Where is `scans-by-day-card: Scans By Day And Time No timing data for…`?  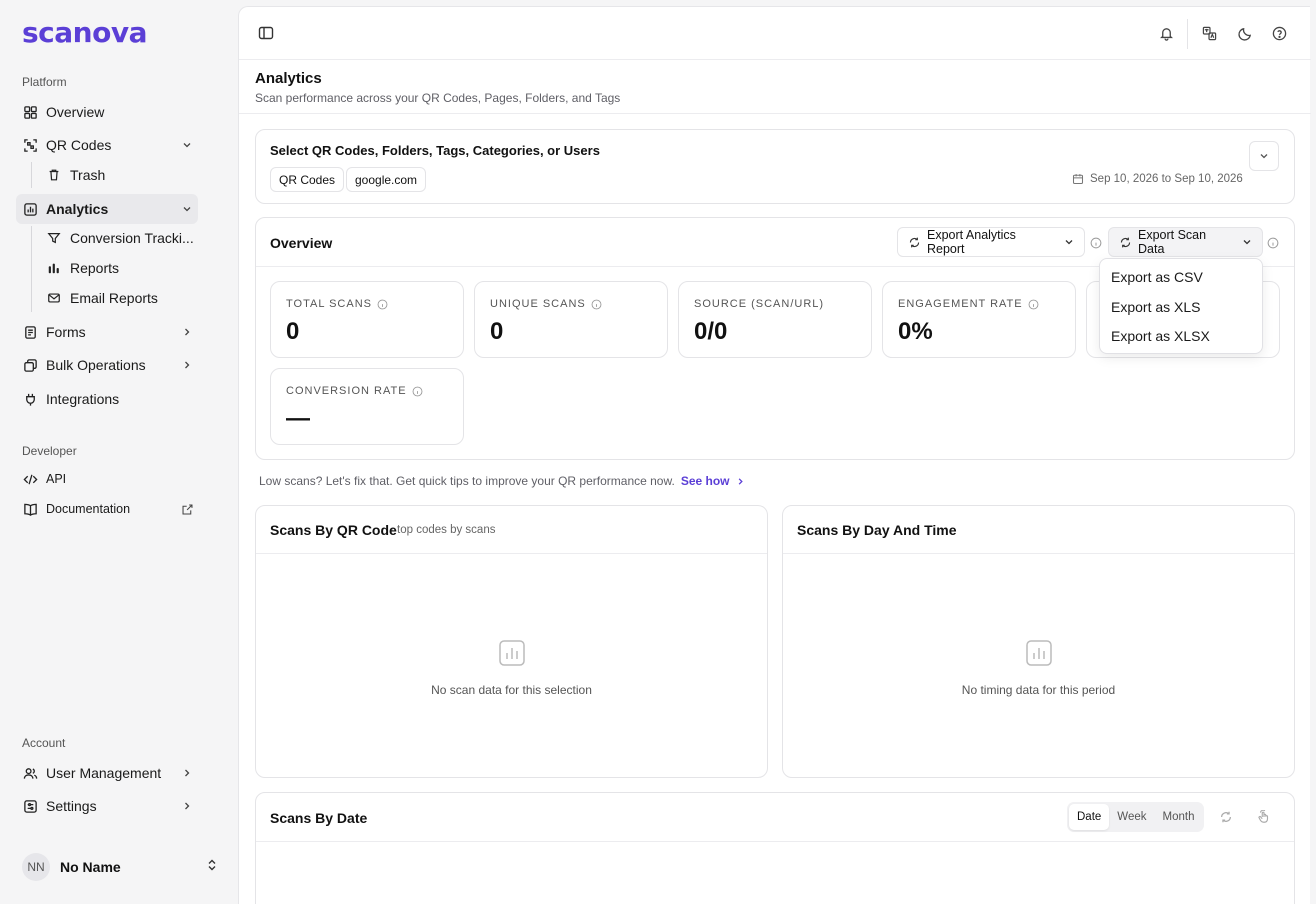
scans-by-day-card: Scans By Day And Time No timing data for… is located at coordinates (1038, 641).